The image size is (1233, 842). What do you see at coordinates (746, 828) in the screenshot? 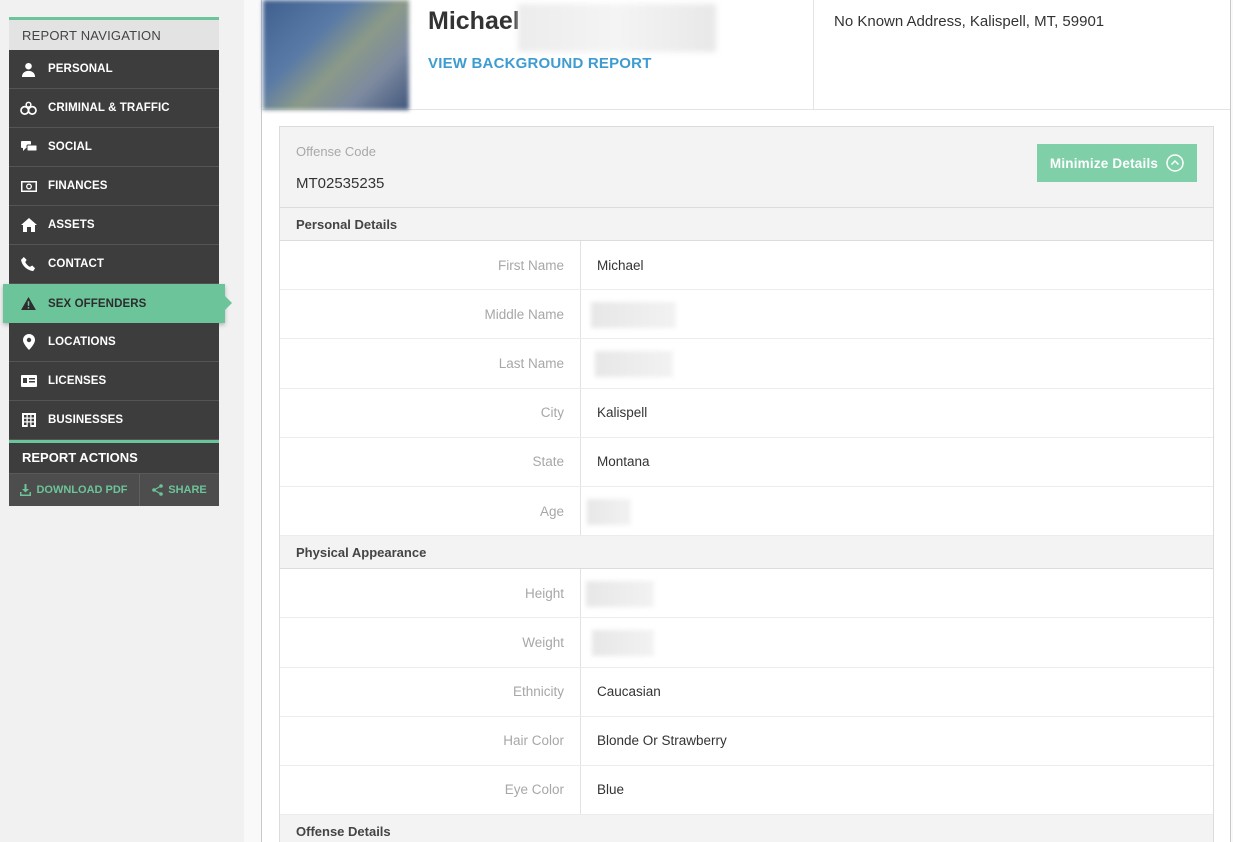
I see `offense-details-heading: Offense Details` at bounding box center [746, 828].